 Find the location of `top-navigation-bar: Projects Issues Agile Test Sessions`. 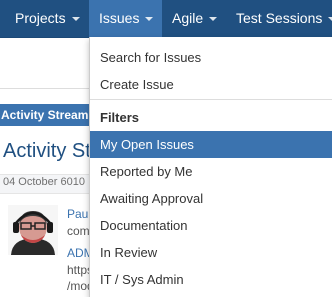

top-navigation-bar: Projects Issues Agile Test Sessions is located at coordinates (166, 19).